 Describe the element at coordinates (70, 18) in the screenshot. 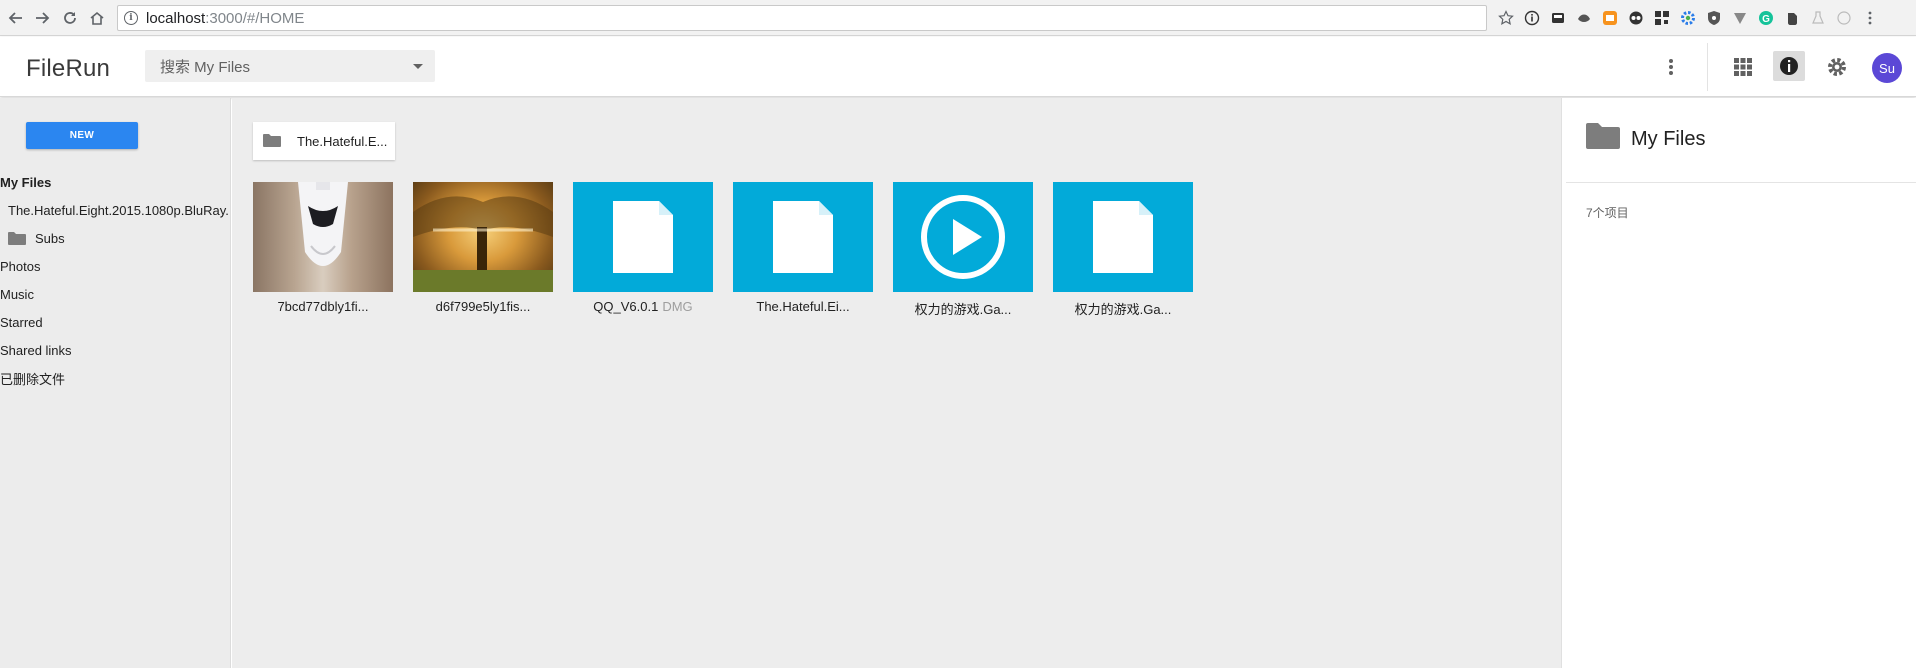

I see `reload-icon` at that location.